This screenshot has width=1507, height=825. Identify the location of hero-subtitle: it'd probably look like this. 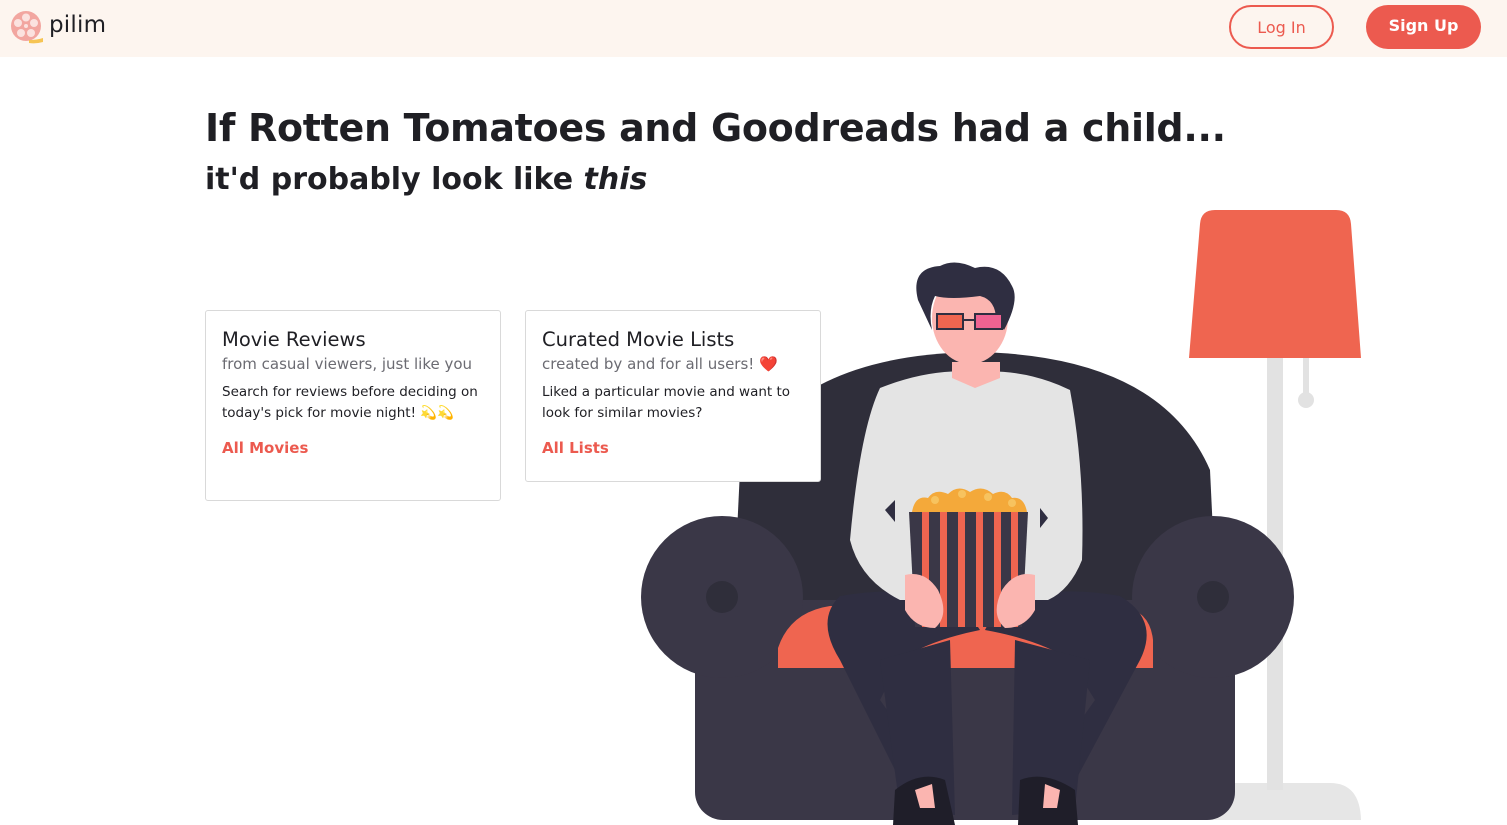
(426, 179).